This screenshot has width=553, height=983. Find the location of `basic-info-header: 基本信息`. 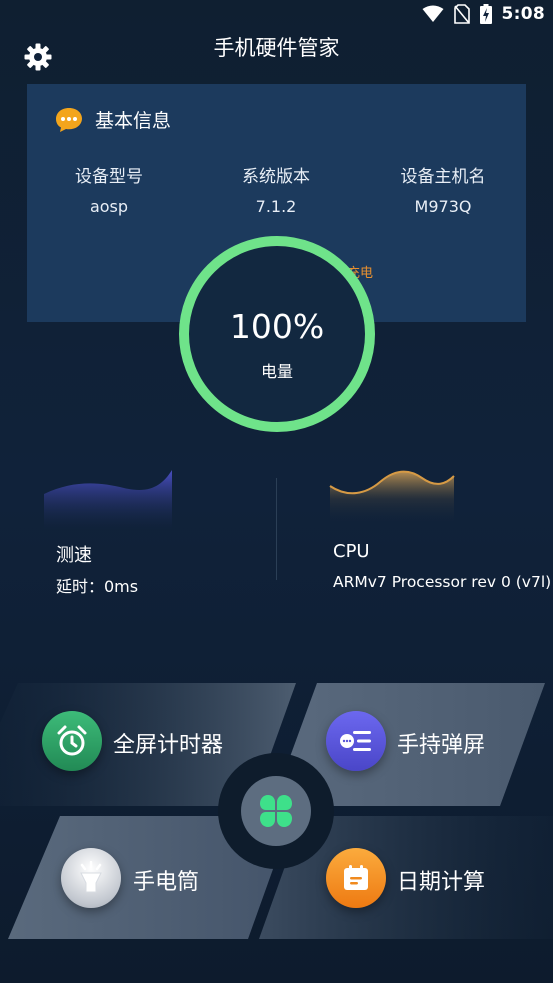

basic-info-header: 基本信息 is located at coordinates (113, 119).